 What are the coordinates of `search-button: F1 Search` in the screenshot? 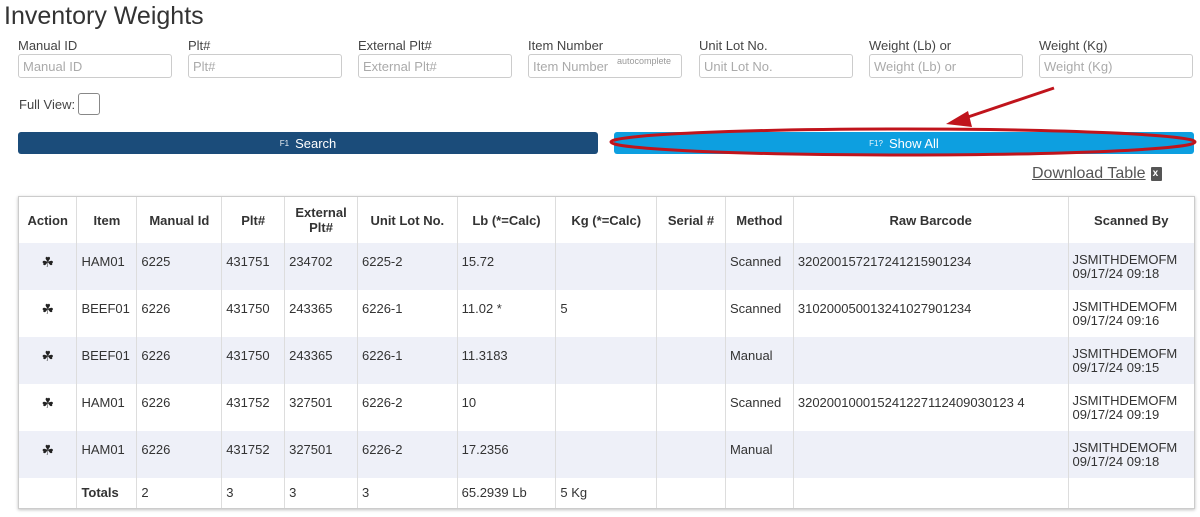 It's located at (308, 143).